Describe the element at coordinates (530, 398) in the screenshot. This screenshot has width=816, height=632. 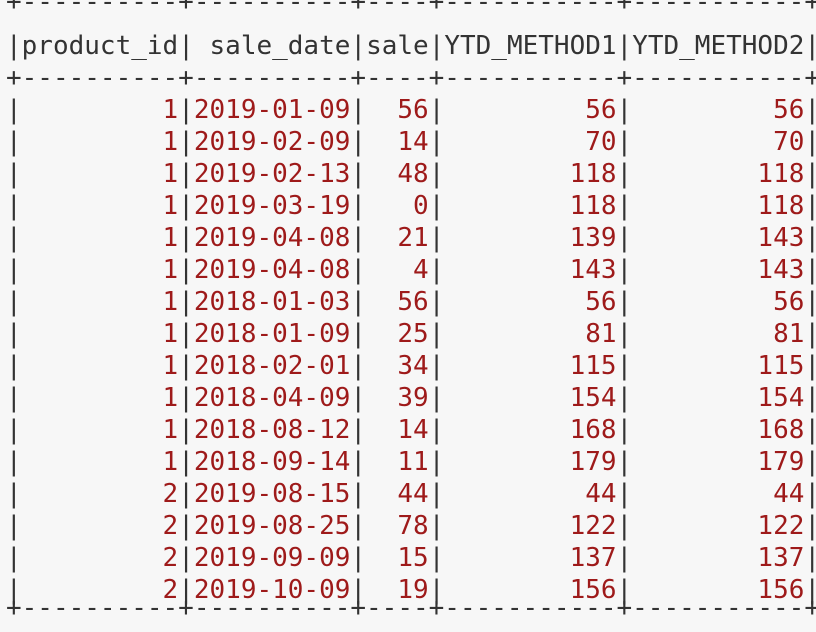
I see `table-cell: 154` at that location.